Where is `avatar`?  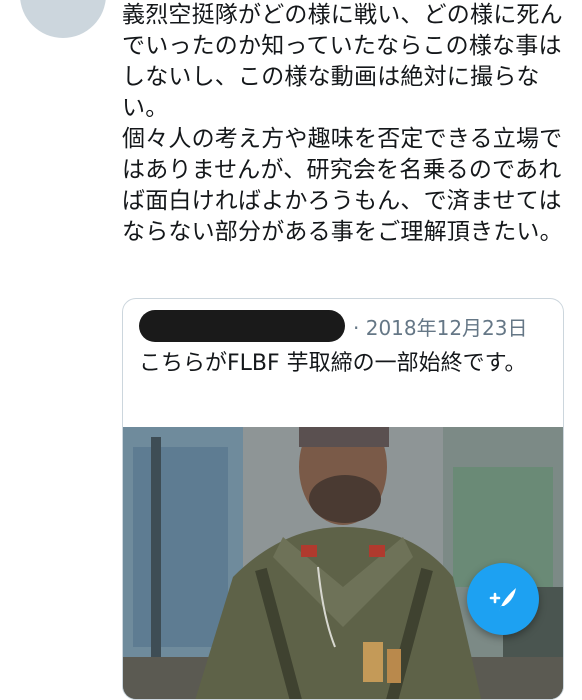 avatar is located at coordinates (63, 19).